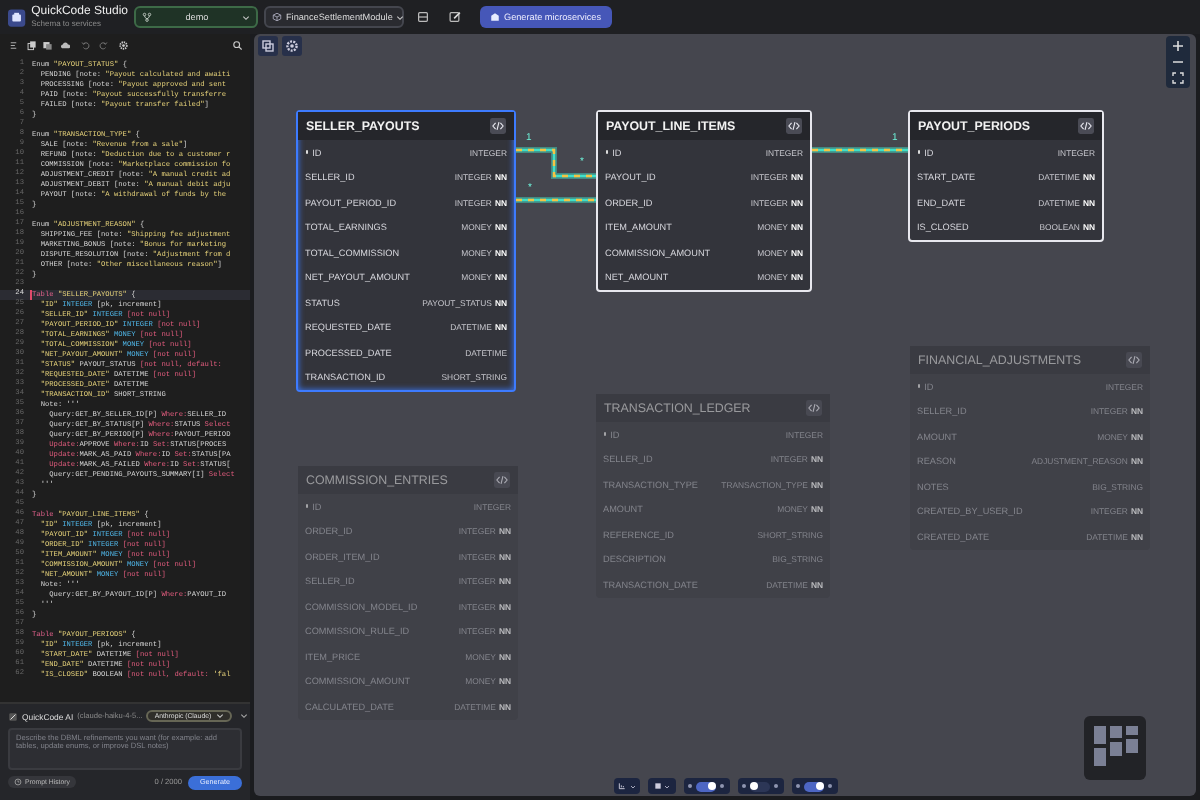  What do you see at coordinates (1115, 748) in the screenshot?
I see `minimap` at bounding box center [1115, 748].